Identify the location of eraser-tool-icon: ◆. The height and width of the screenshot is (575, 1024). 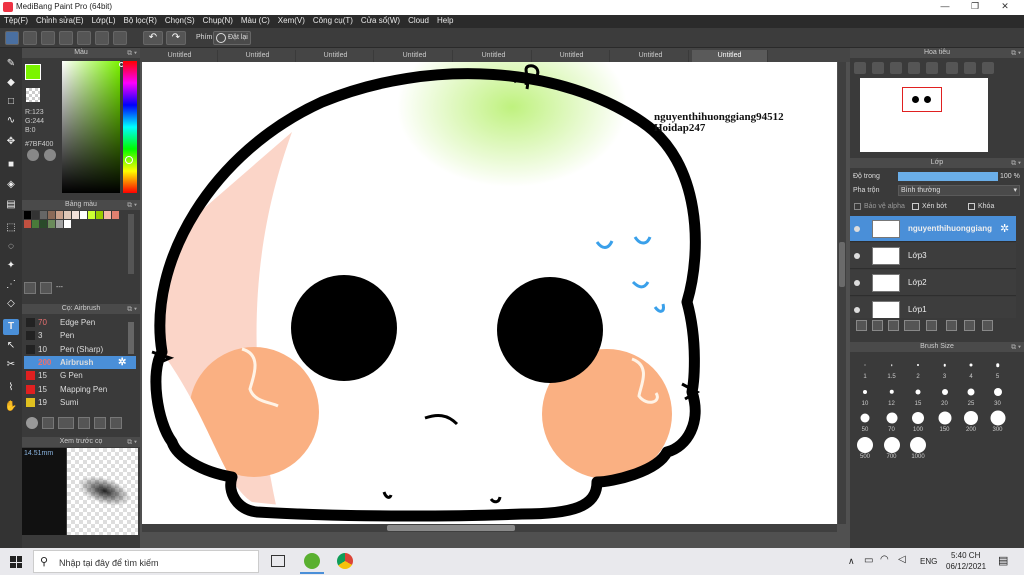
(11, 83).